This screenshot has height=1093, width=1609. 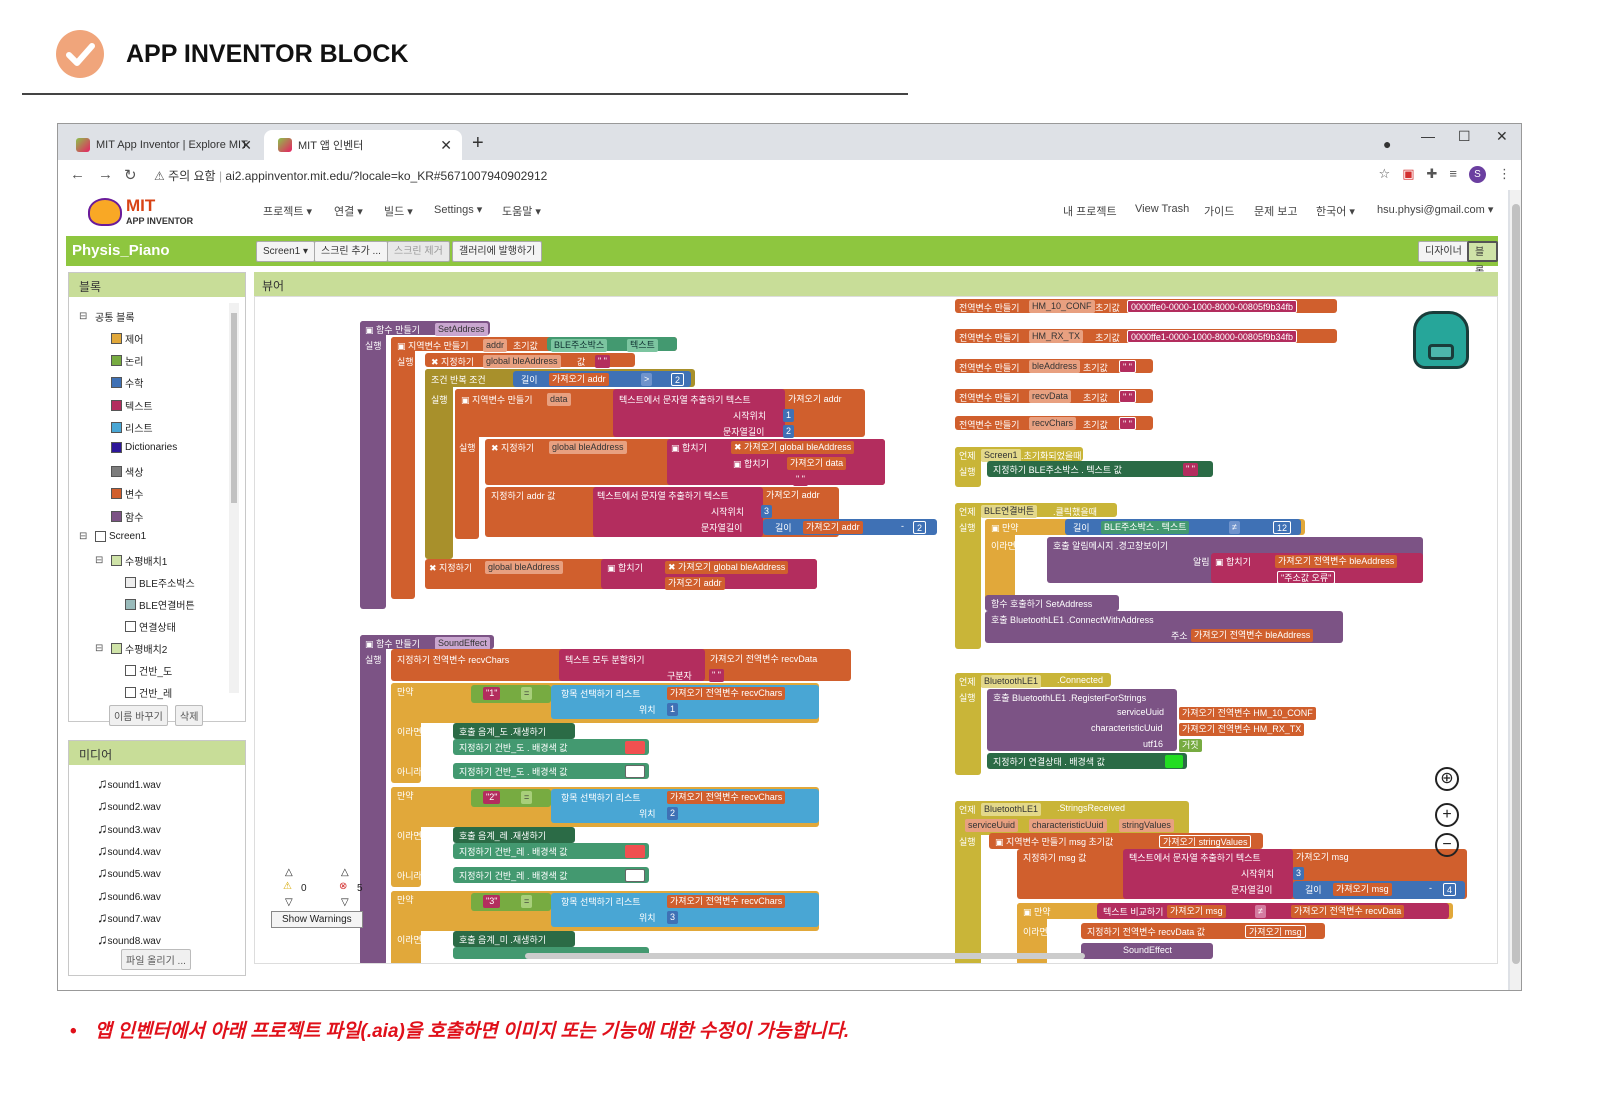 What do you see at coordinates (127, 516) in the screenshot?
I see `builtin-category: 함수` at bounding box center [127, 516].